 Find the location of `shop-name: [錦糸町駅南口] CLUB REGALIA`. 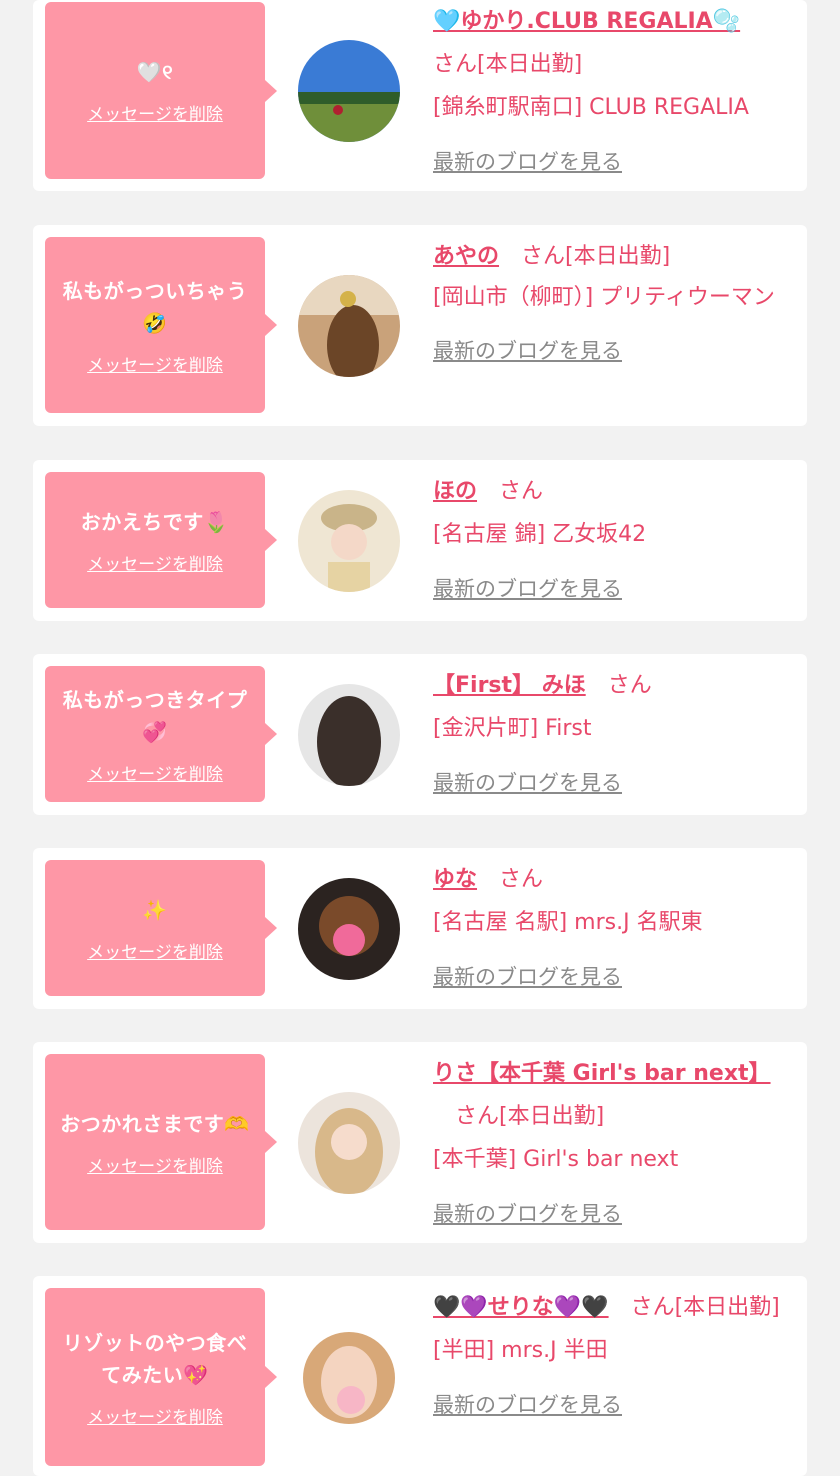

shop-name: [錦糸町駅南口] CLUB REGALIA is located at coordinates (591, 107).